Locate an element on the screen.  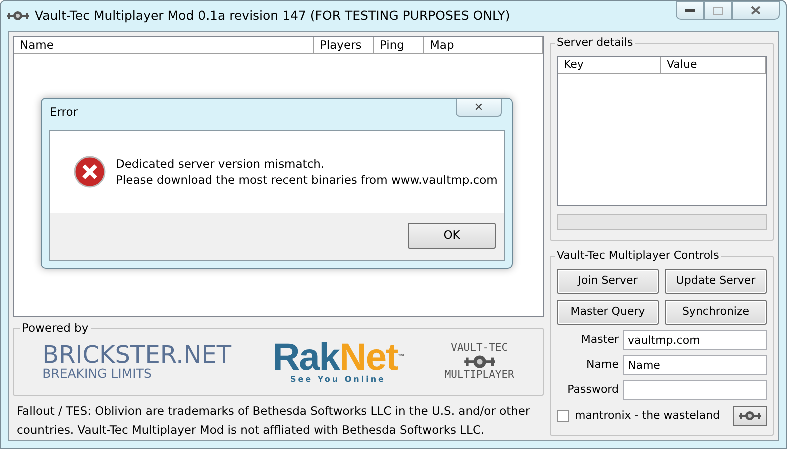
minimize-button is located at coordinates (690, 10).